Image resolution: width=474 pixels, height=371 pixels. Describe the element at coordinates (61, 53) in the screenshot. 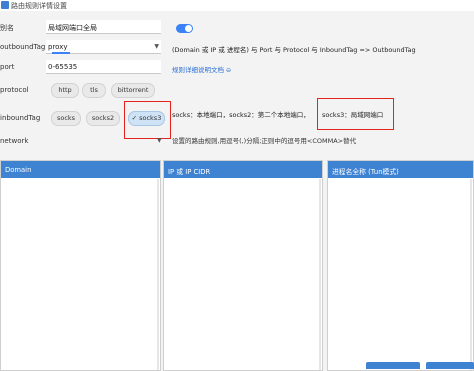

I see `outbound-focus-indicator` at that location.